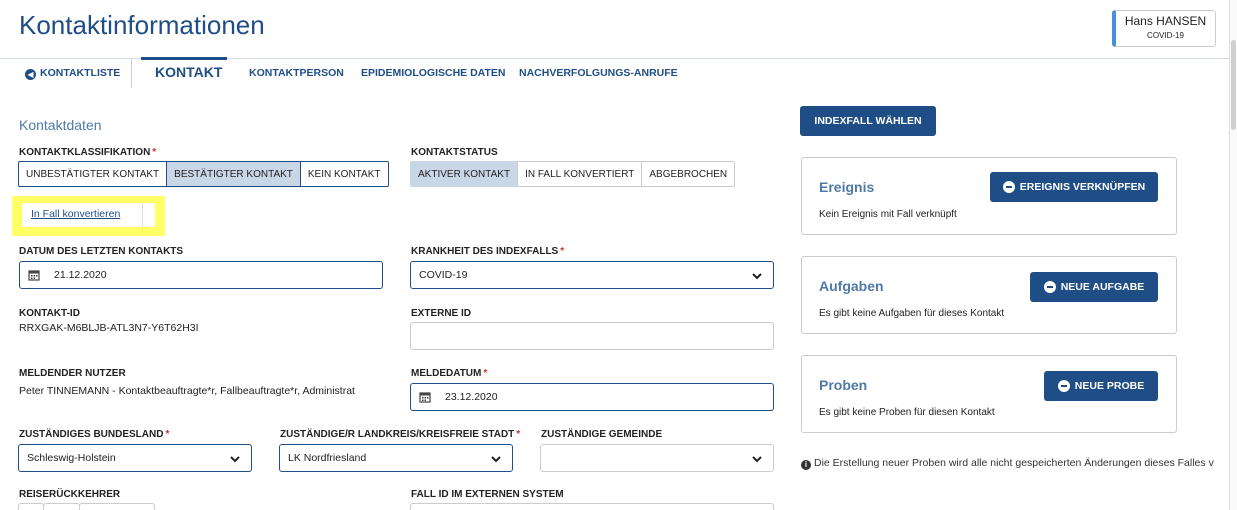 The height and width of the screenshot is (510, 1237). What do you see at coordinates (851, 286) in the screenshot?
I see `tasks-title: Aufgaben` at bounding box center [851, 286].